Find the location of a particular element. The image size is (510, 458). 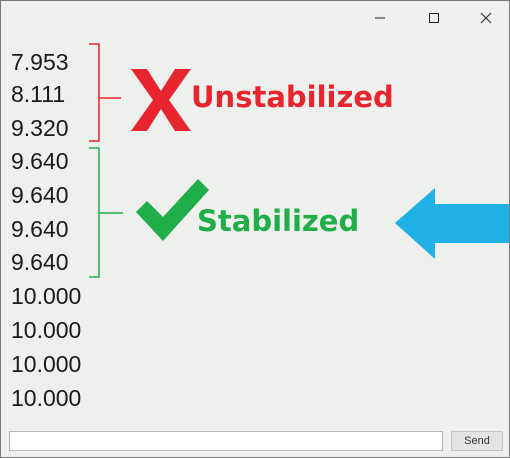

stabilized-label: Stabilized is located at coordinates (278, 221).